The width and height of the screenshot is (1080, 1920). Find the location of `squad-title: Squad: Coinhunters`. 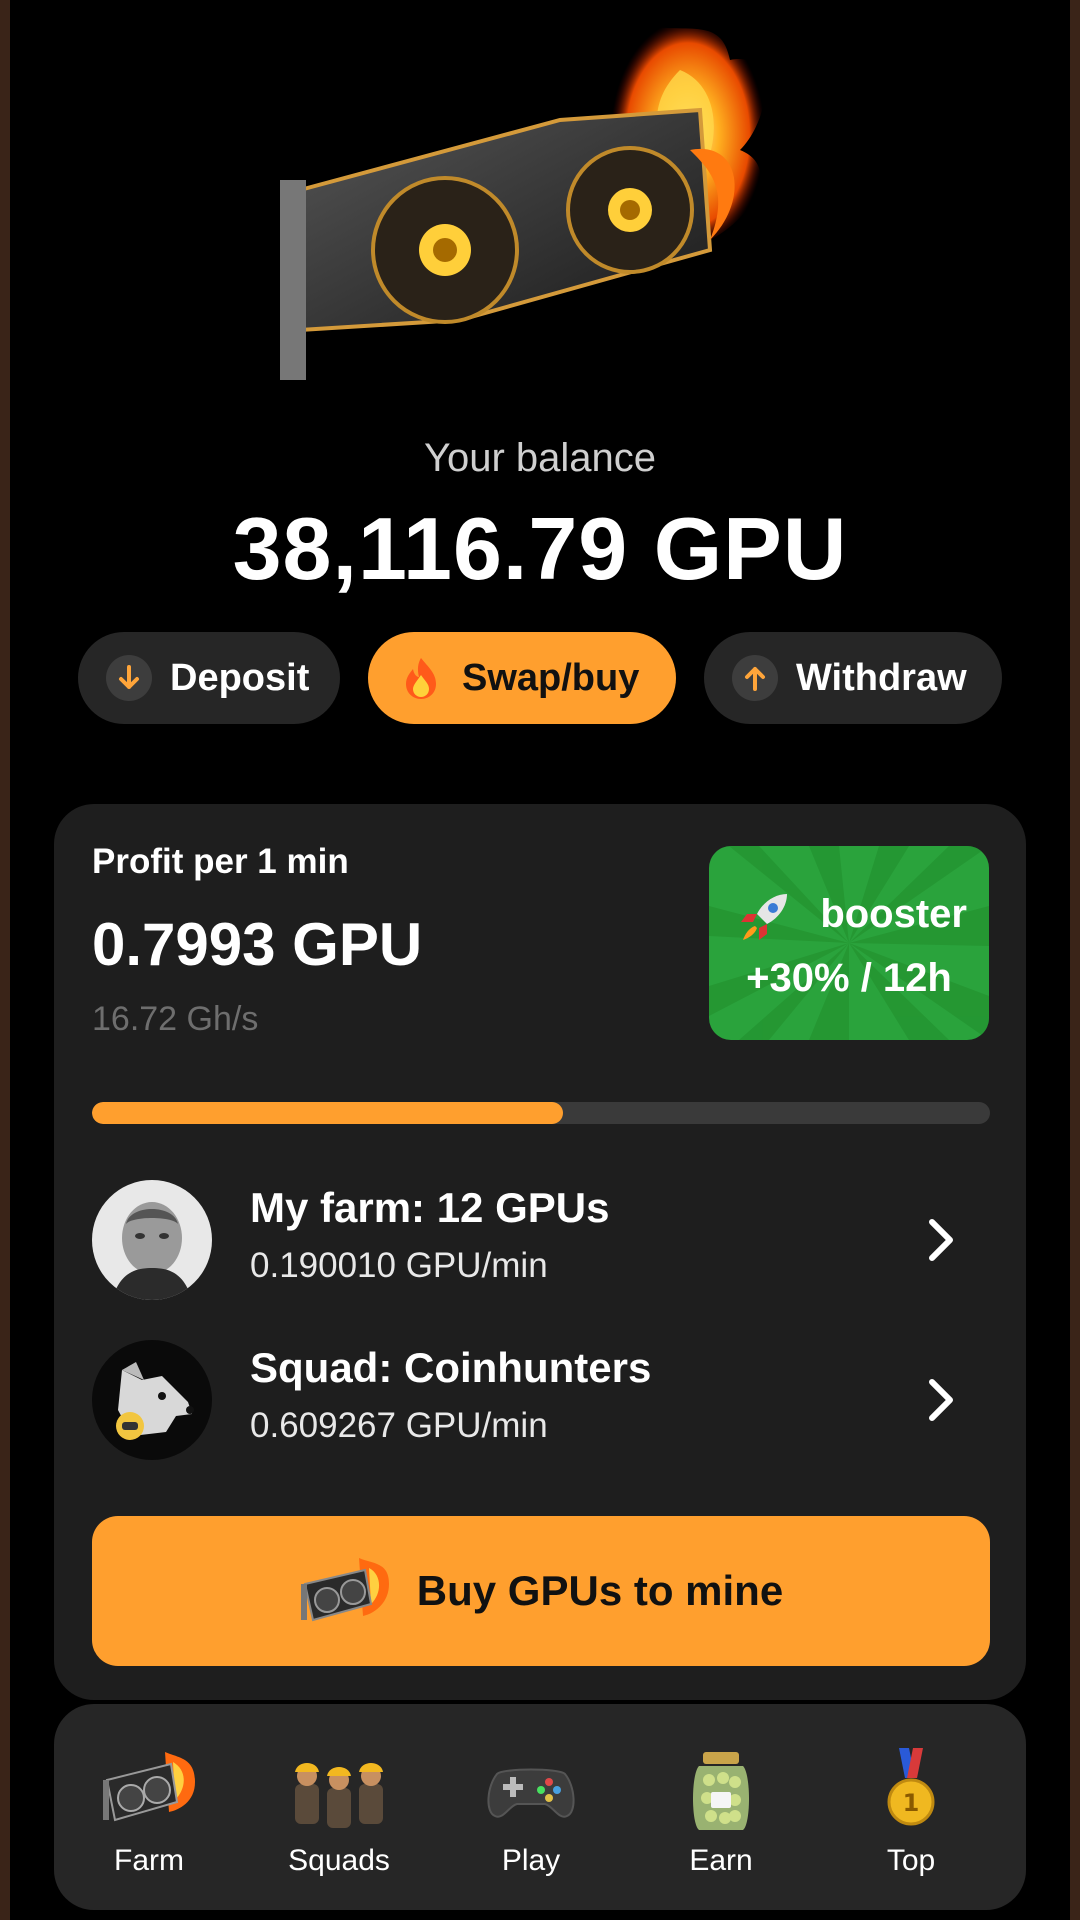

squad-title: Squad: Coinhunters is located at coordinates (451, 1367).